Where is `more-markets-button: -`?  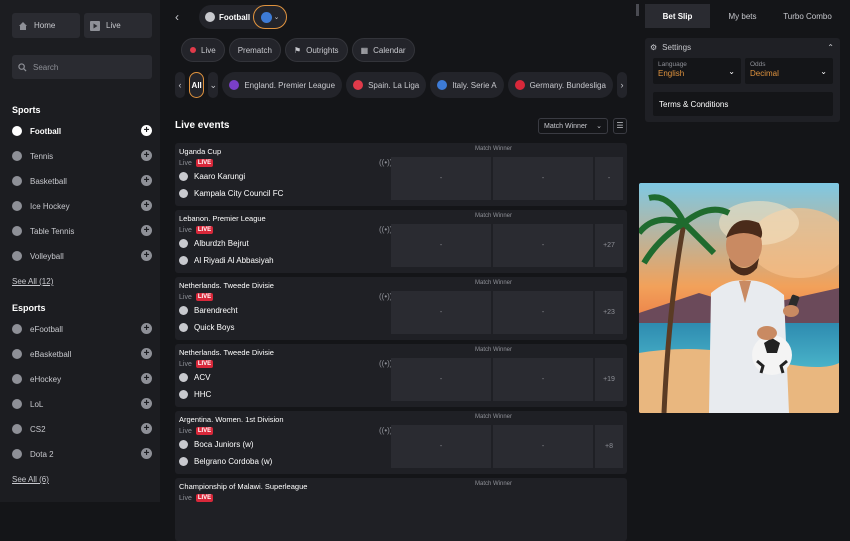 more-markets-button: - is located at coordinates (609, 178).